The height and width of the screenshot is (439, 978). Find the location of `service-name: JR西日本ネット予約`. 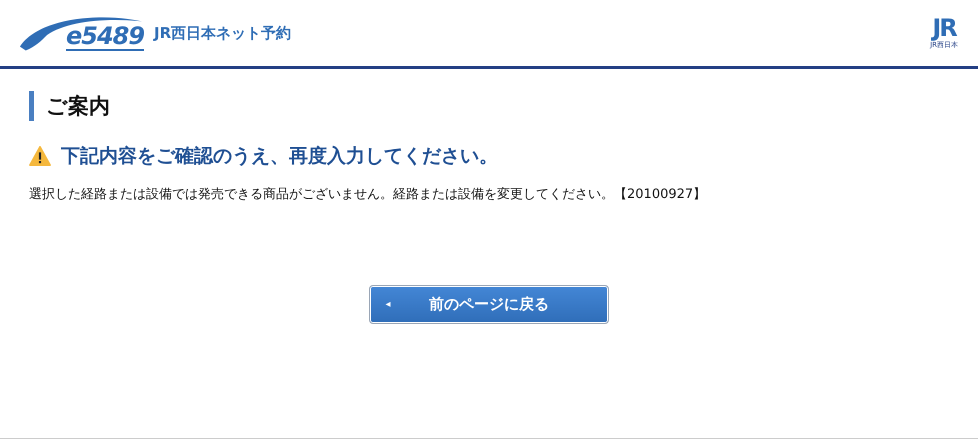

service-name: JR西日本ネット予約 is located at coordinates (223, 33).